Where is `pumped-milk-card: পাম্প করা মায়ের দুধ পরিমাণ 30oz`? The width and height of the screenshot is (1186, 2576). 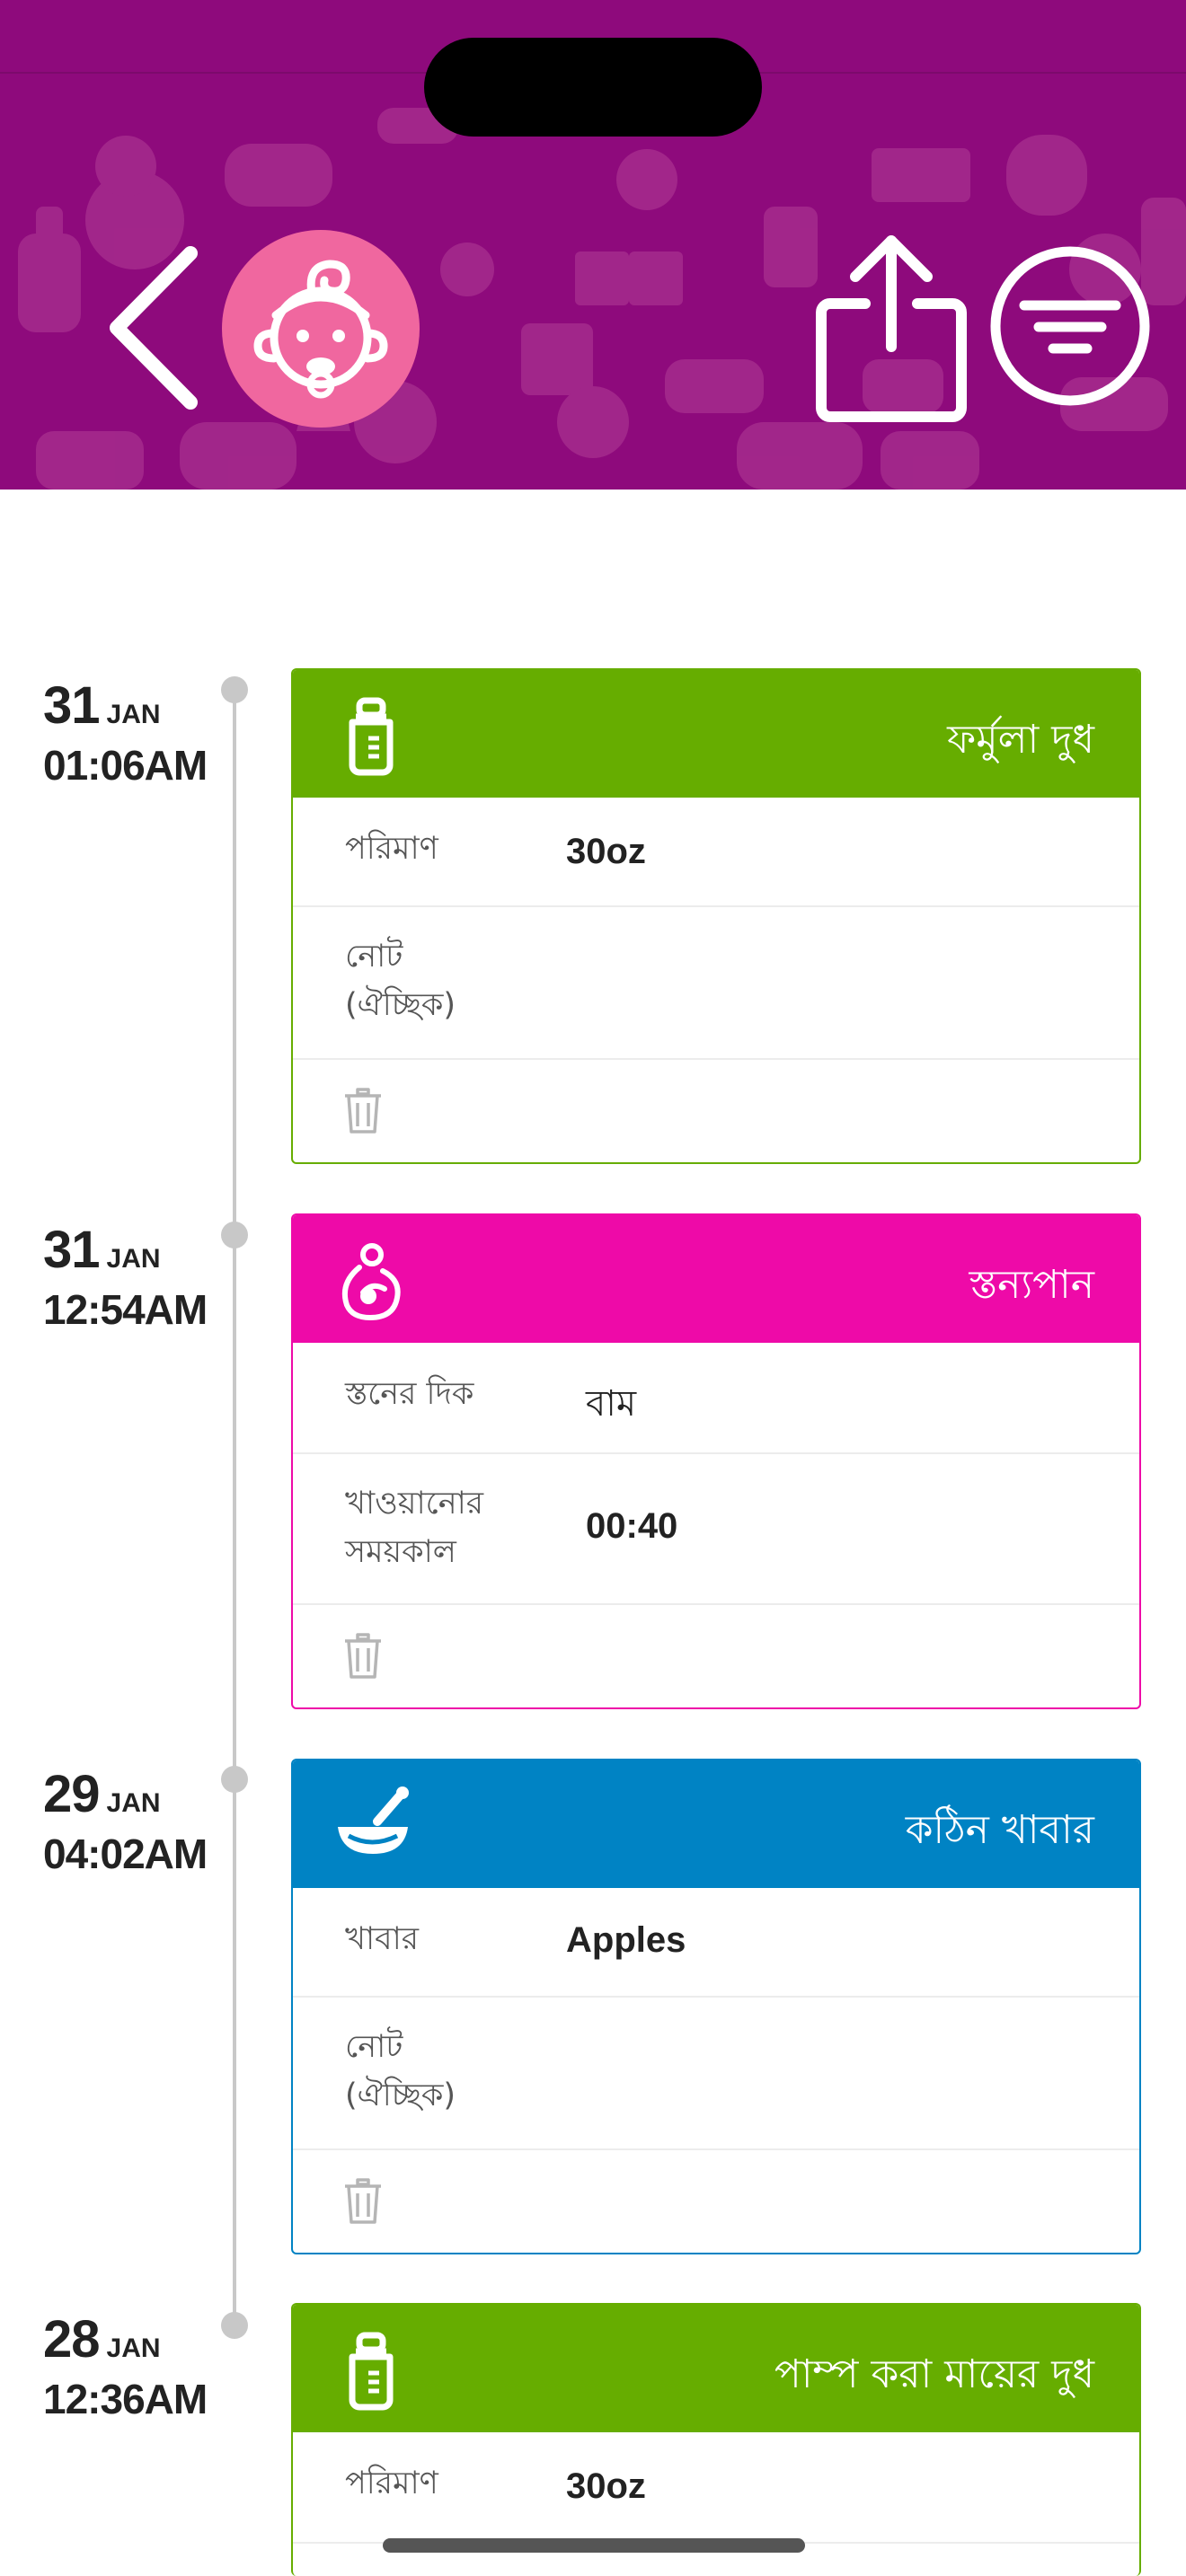
pumped-milk-card: পাম্প করা মায়ের দুধ পরিমাণ 30oz is located at coordinates (716, 2439).